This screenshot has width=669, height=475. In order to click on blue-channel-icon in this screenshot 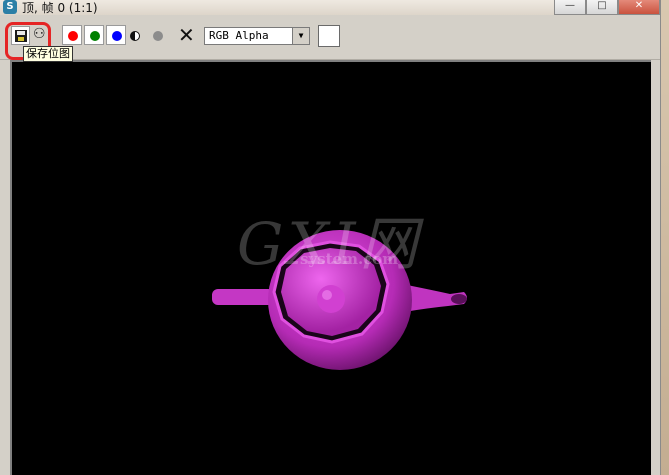, I will do `click(117, 36)`.